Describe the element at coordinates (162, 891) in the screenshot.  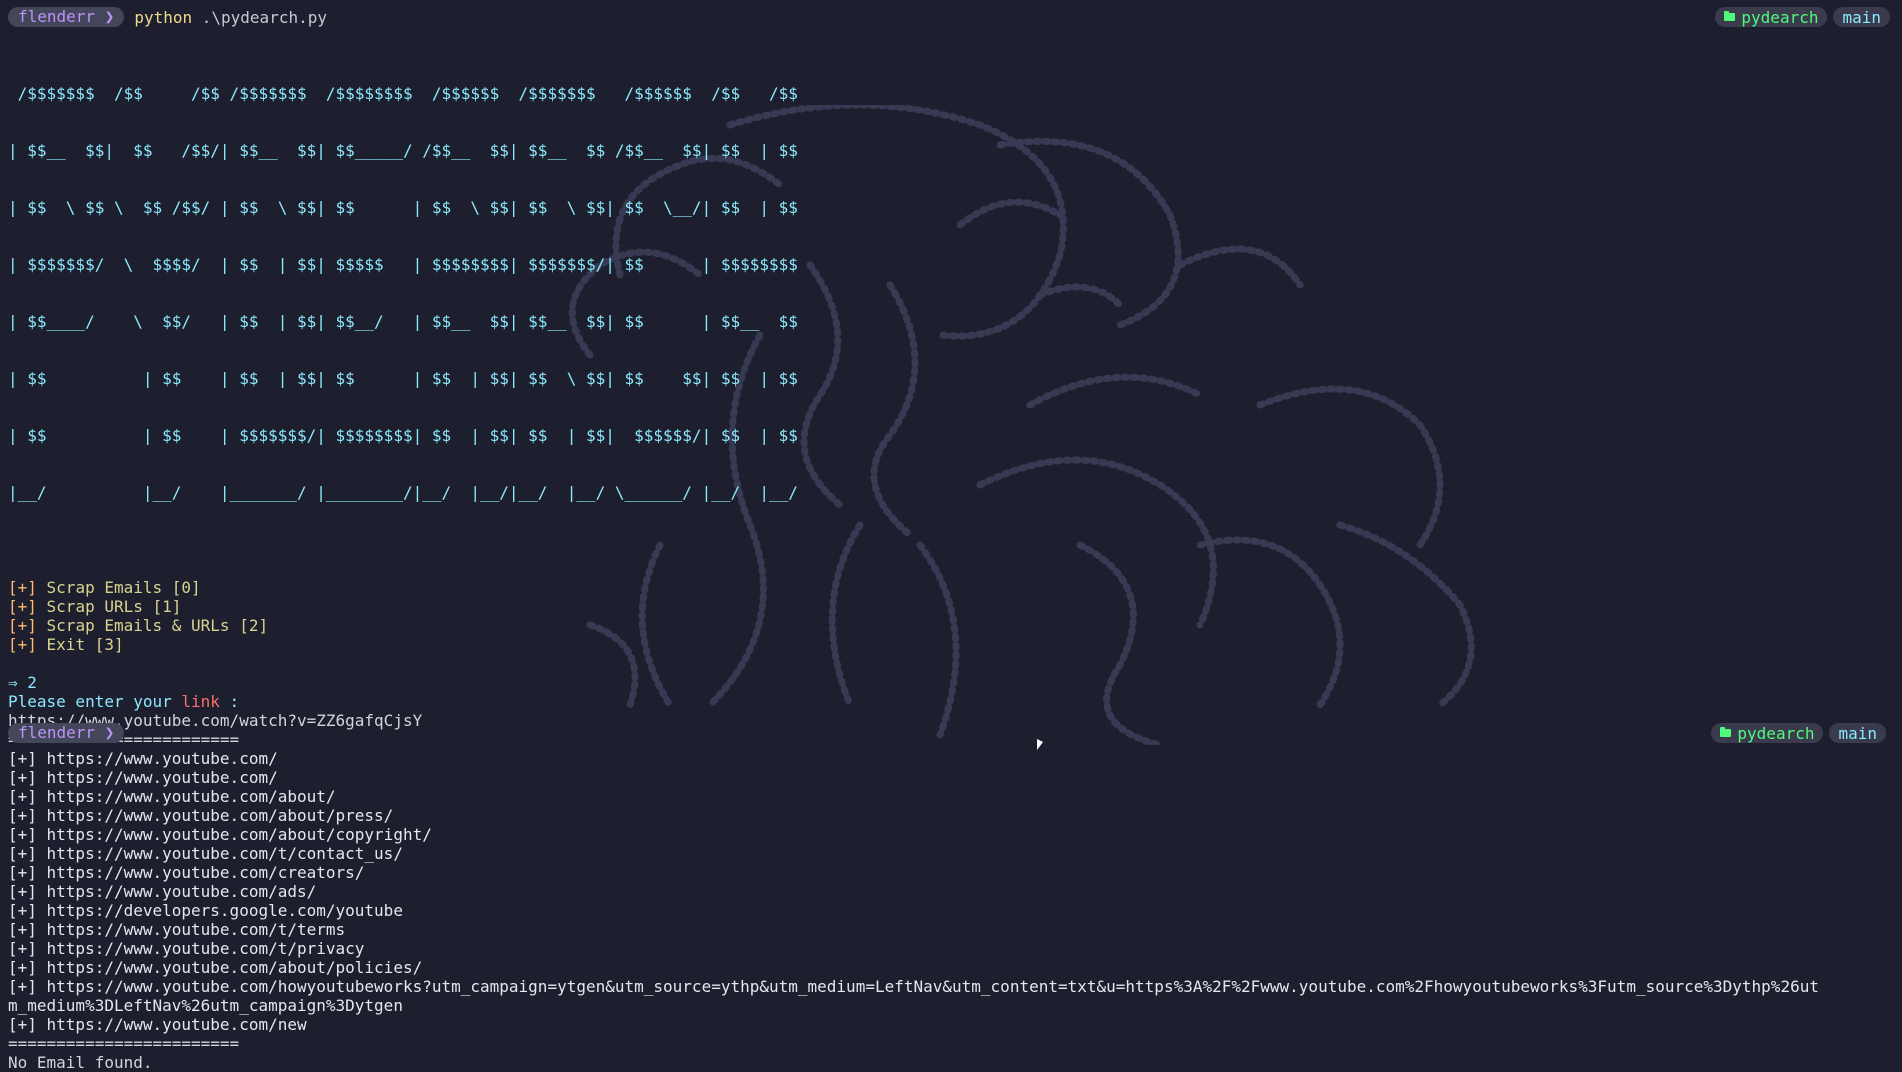
I see `url-item: [+] https://www.youtube.com/ads/` at that location.